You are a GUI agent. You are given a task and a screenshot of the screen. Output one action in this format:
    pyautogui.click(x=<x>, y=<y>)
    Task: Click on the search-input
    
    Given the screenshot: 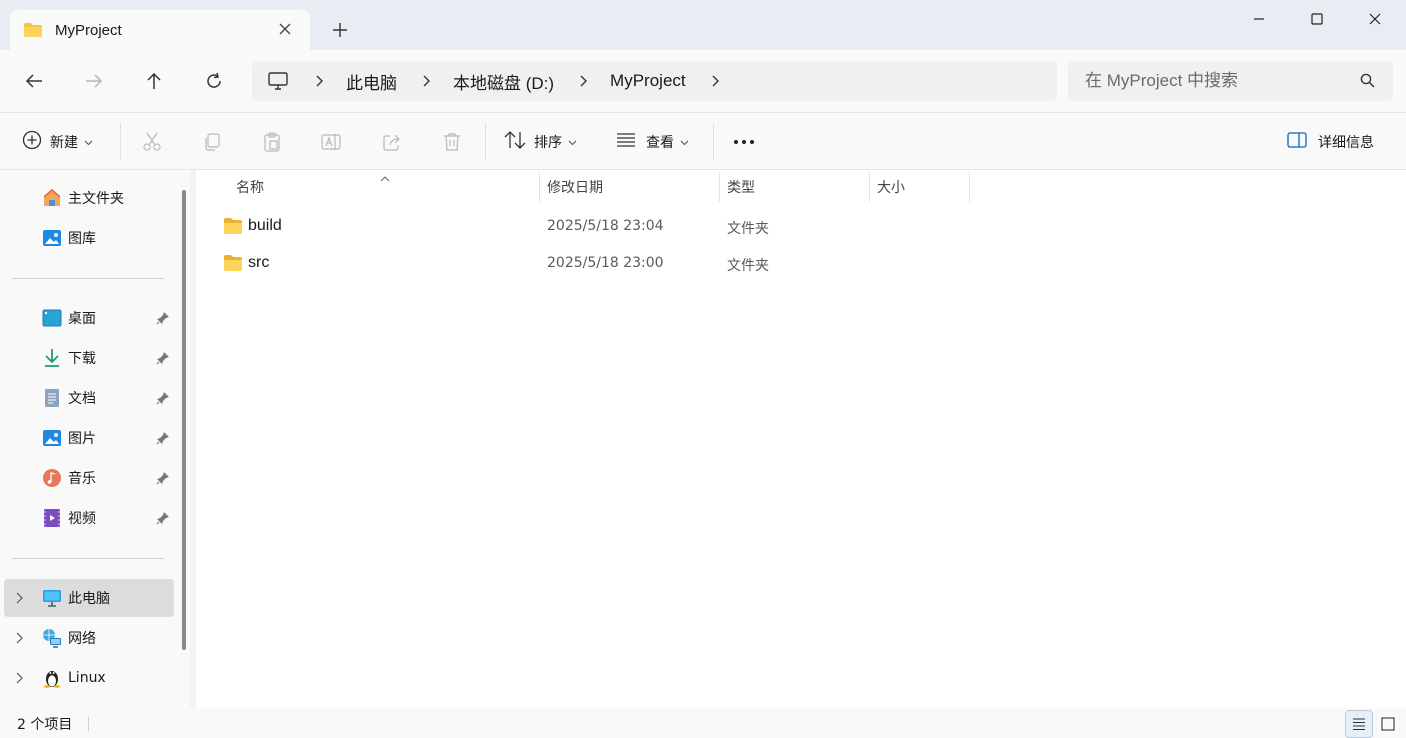 What is the action you would take?
    pyautogui.click(x=1215, y=81)
    